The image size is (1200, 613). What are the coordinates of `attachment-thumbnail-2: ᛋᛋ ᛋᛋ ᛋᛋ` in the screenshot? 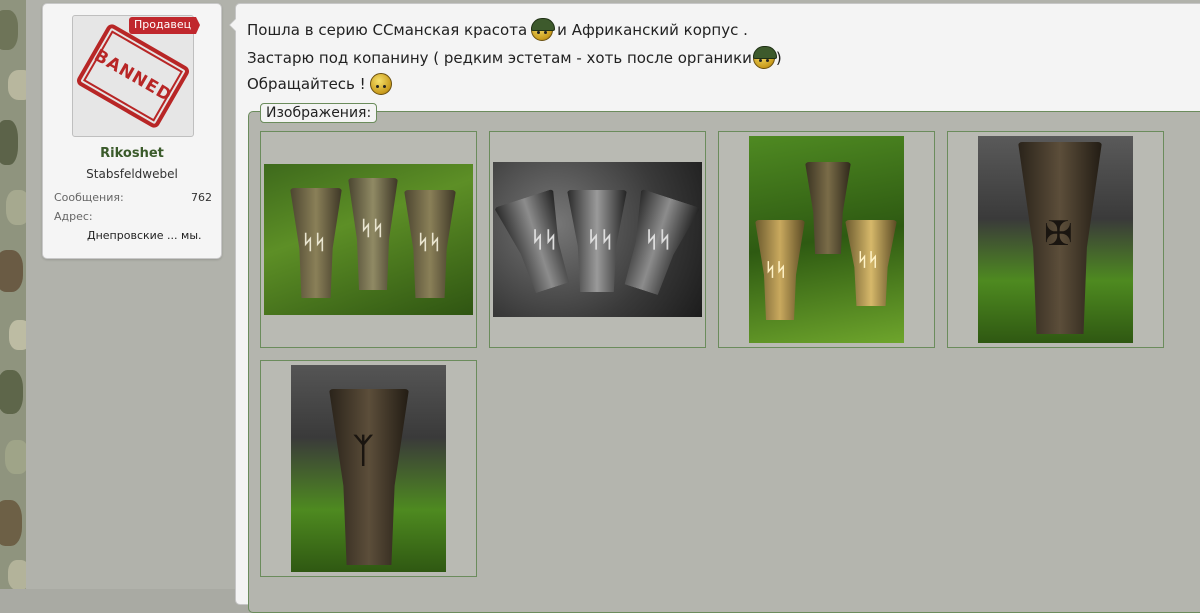 It's located at (597, 239).